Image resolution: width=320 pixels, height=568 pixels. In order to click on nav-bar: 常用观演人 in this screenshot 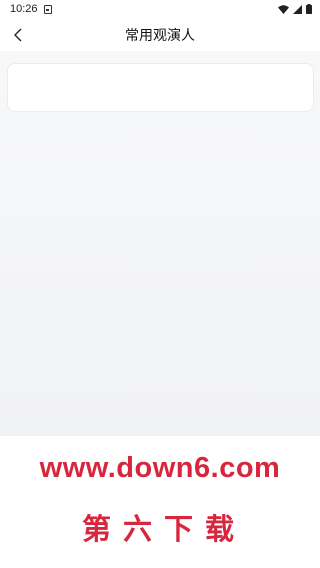, I will do `click(160, 34)`.